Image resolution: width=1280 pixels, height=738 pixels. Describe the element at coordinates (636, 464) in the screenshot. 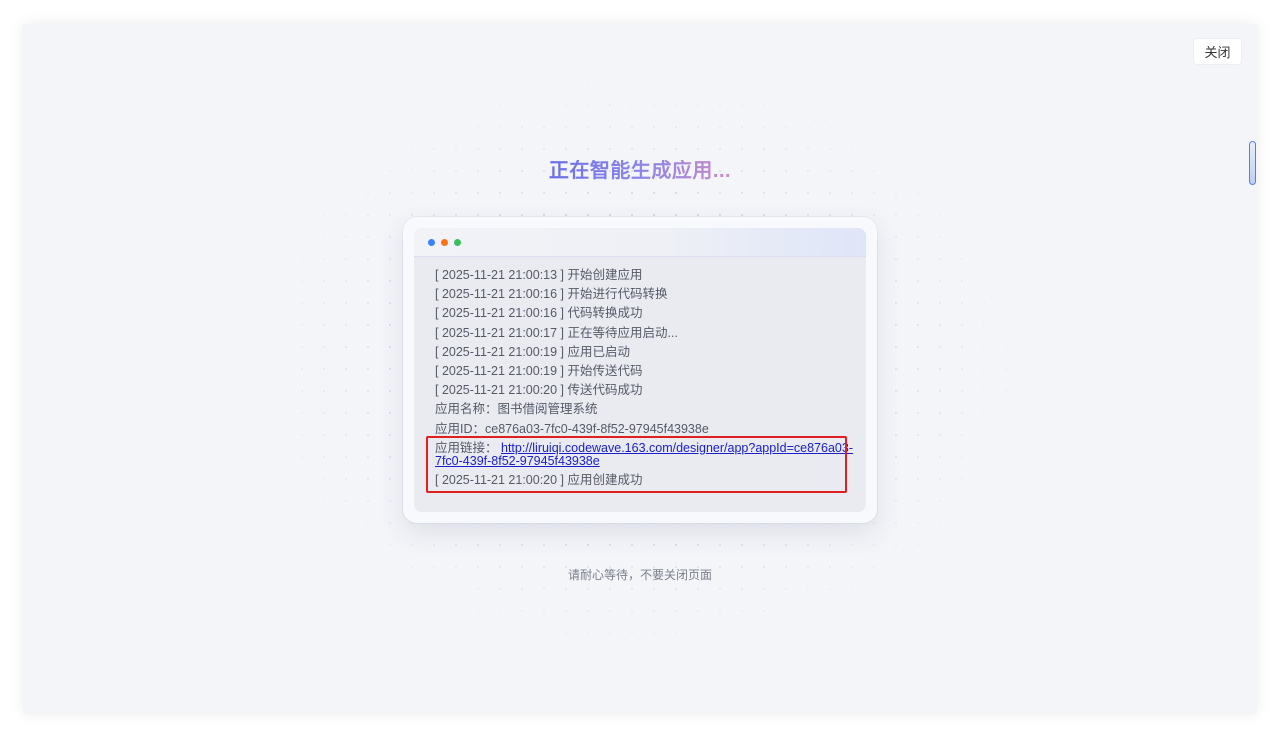

I see `highlight-box` at that location.